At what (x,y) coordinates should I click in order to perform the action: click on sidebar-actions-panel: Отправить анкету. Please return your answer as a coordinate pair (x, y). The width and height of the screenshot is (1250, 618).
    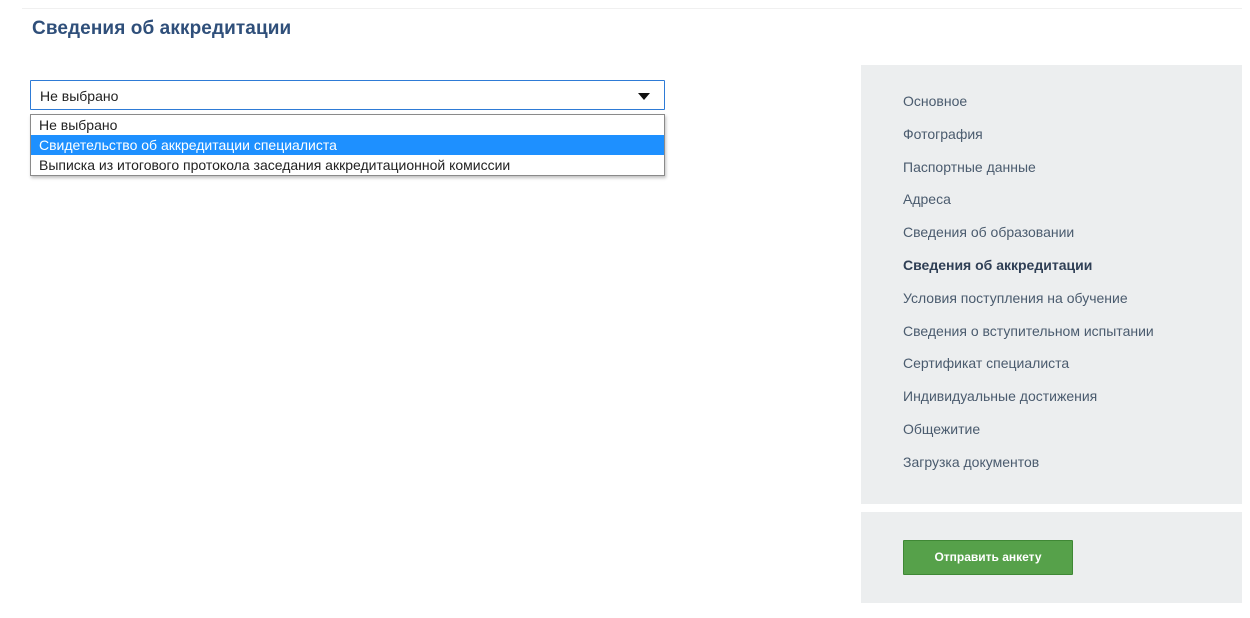
    Looking at the image, I should click on (1051, 557).